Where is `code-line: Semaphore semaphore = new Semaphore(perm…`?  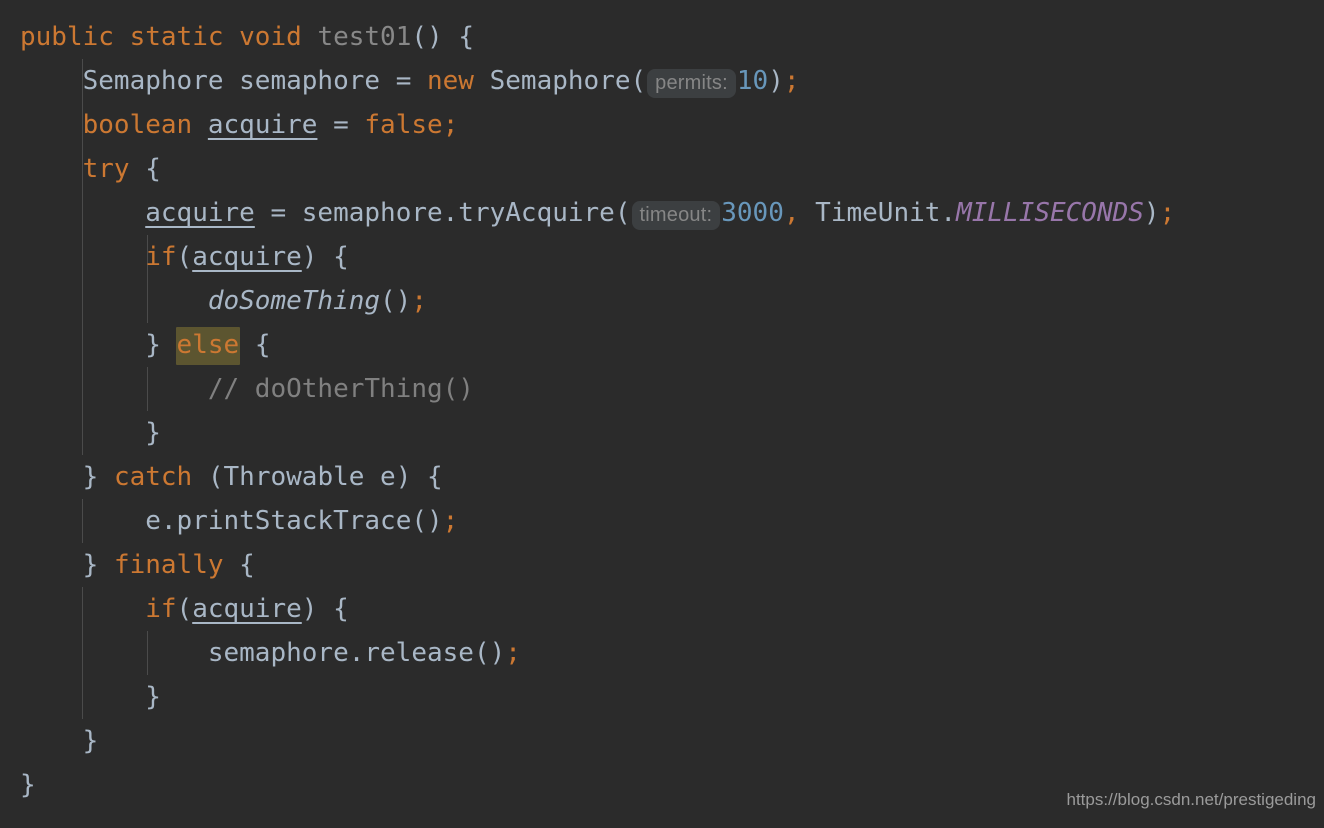
code-line: Semaphore semaphore = new Semaphore(perm… is located at coordinates (662, 81).